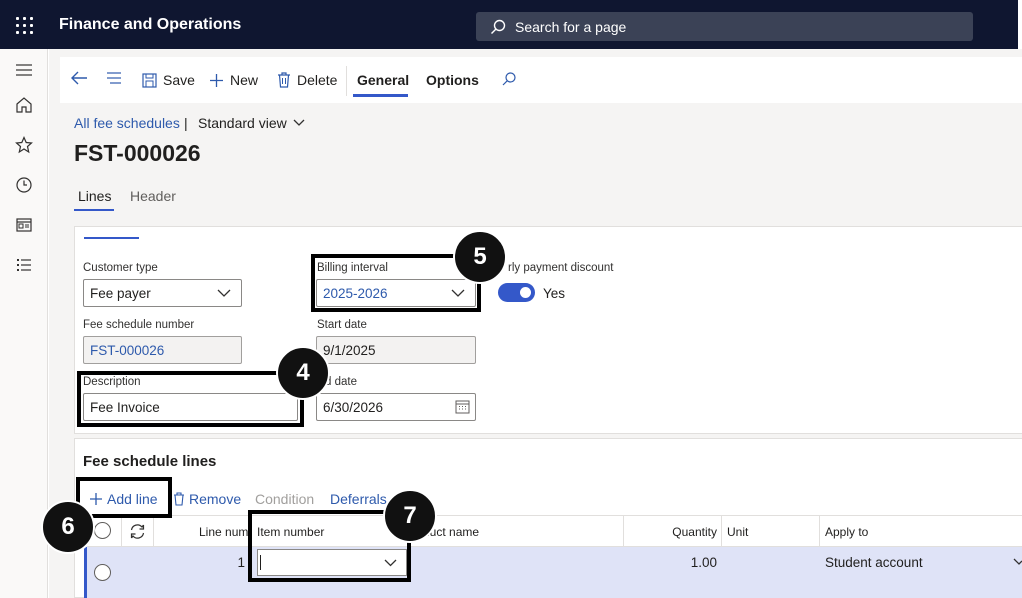 The image size is (1022, 598). I want to click on customer-type-select: Fee payer, so click(162, 293).